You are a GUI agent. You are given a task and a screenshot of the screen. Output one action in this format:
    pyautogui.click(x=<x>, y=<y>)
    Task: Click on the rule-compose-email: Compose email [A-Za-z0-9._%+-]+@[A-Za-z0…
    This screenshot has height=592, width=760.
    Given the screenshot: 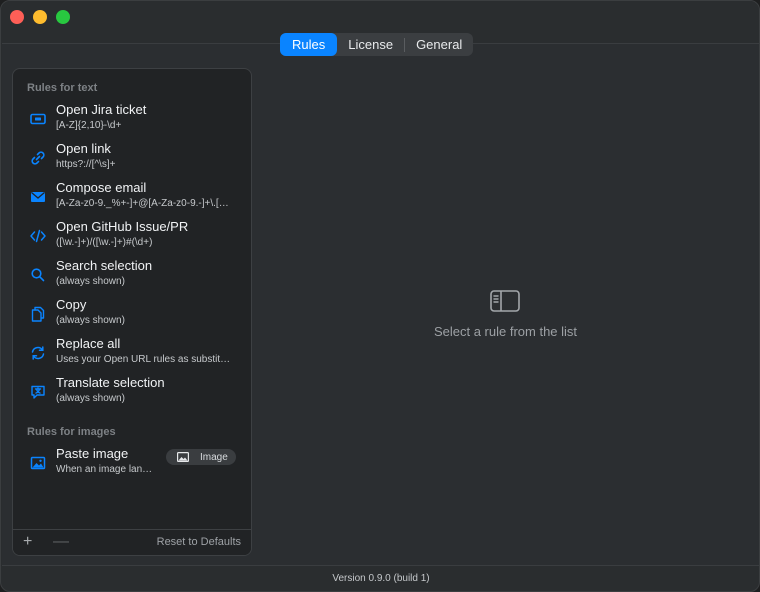 What is the action you would take?
    pyautogui.click(x=132, y=197)
    